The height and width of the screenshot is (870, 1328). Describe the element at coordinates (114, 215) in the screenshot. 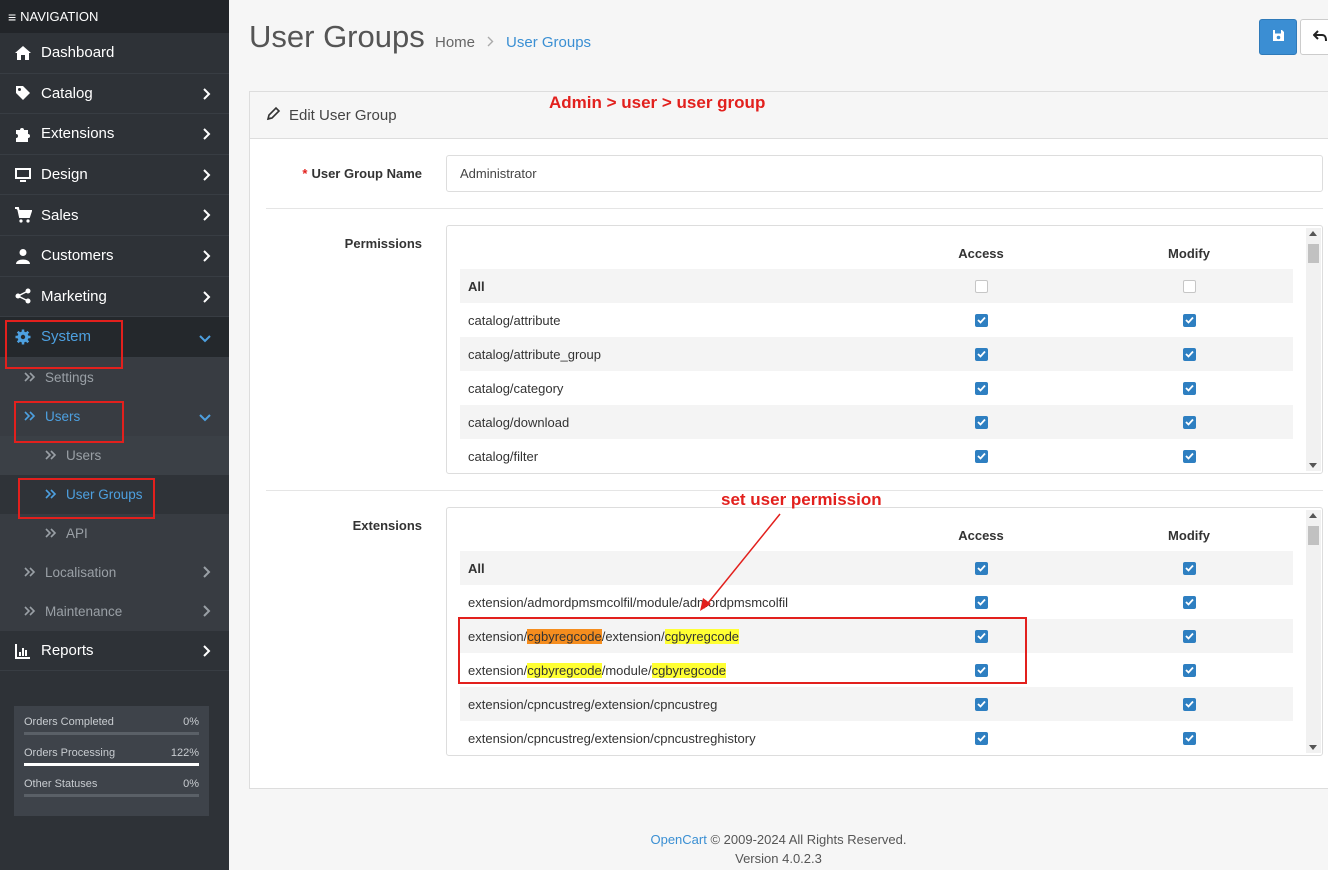

I see `sidebar-item-sales: Sales` at that location.